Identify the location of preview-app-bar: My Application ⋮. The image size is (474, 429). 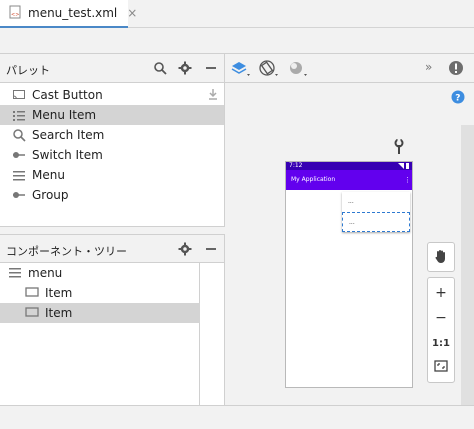
(349, 180).